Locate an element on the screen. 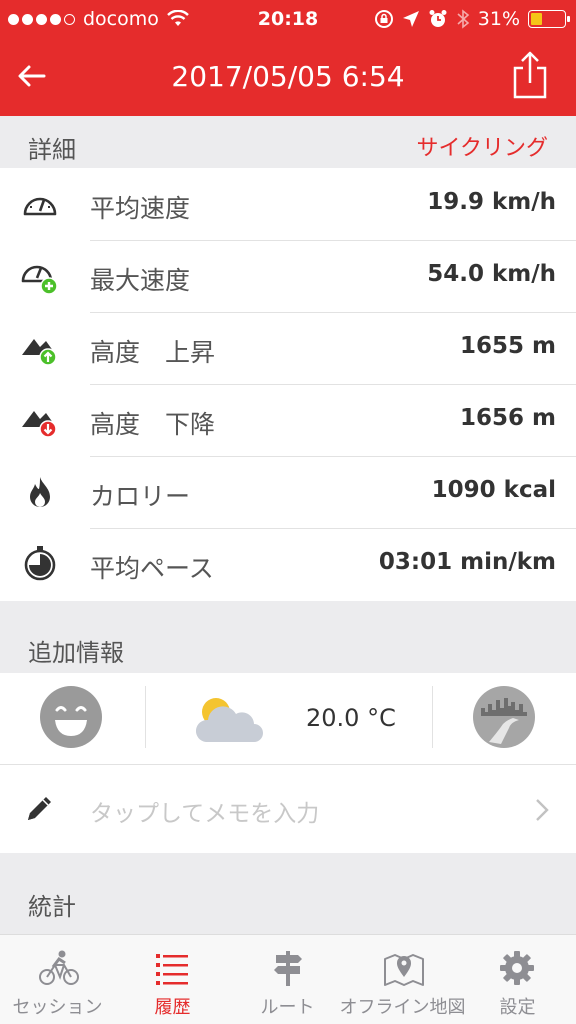  detail-label: 高度 下降 is located at coordinates (153, 424).